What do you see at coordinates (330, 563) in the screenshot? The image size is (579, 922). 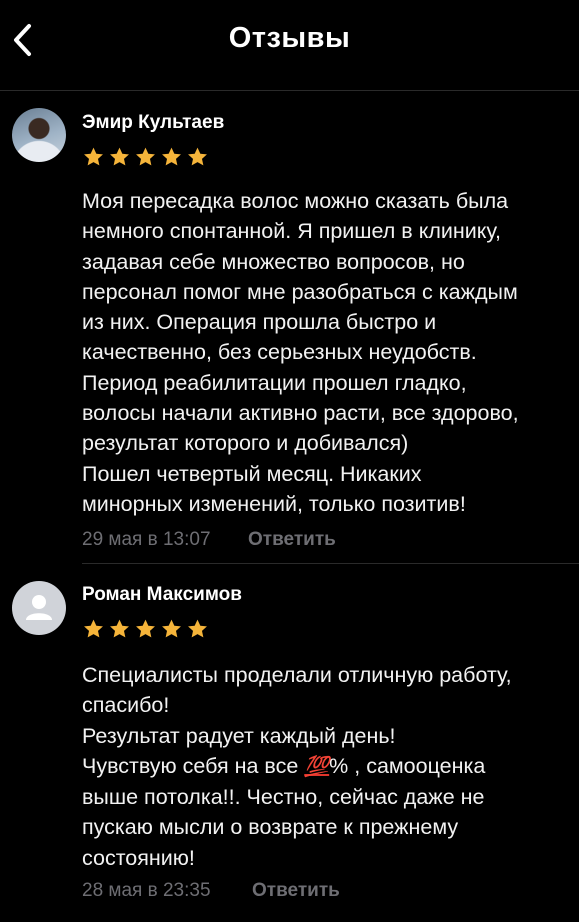 I see `divider` at bounding box center [330, 563].